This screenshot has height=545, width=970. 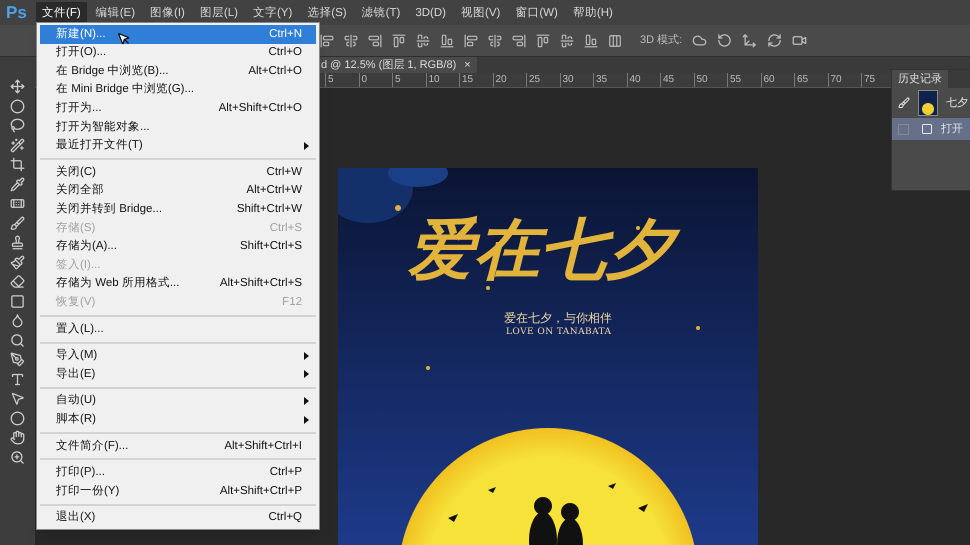 I want to click on align-top-icon, so click(x=327, y=41).